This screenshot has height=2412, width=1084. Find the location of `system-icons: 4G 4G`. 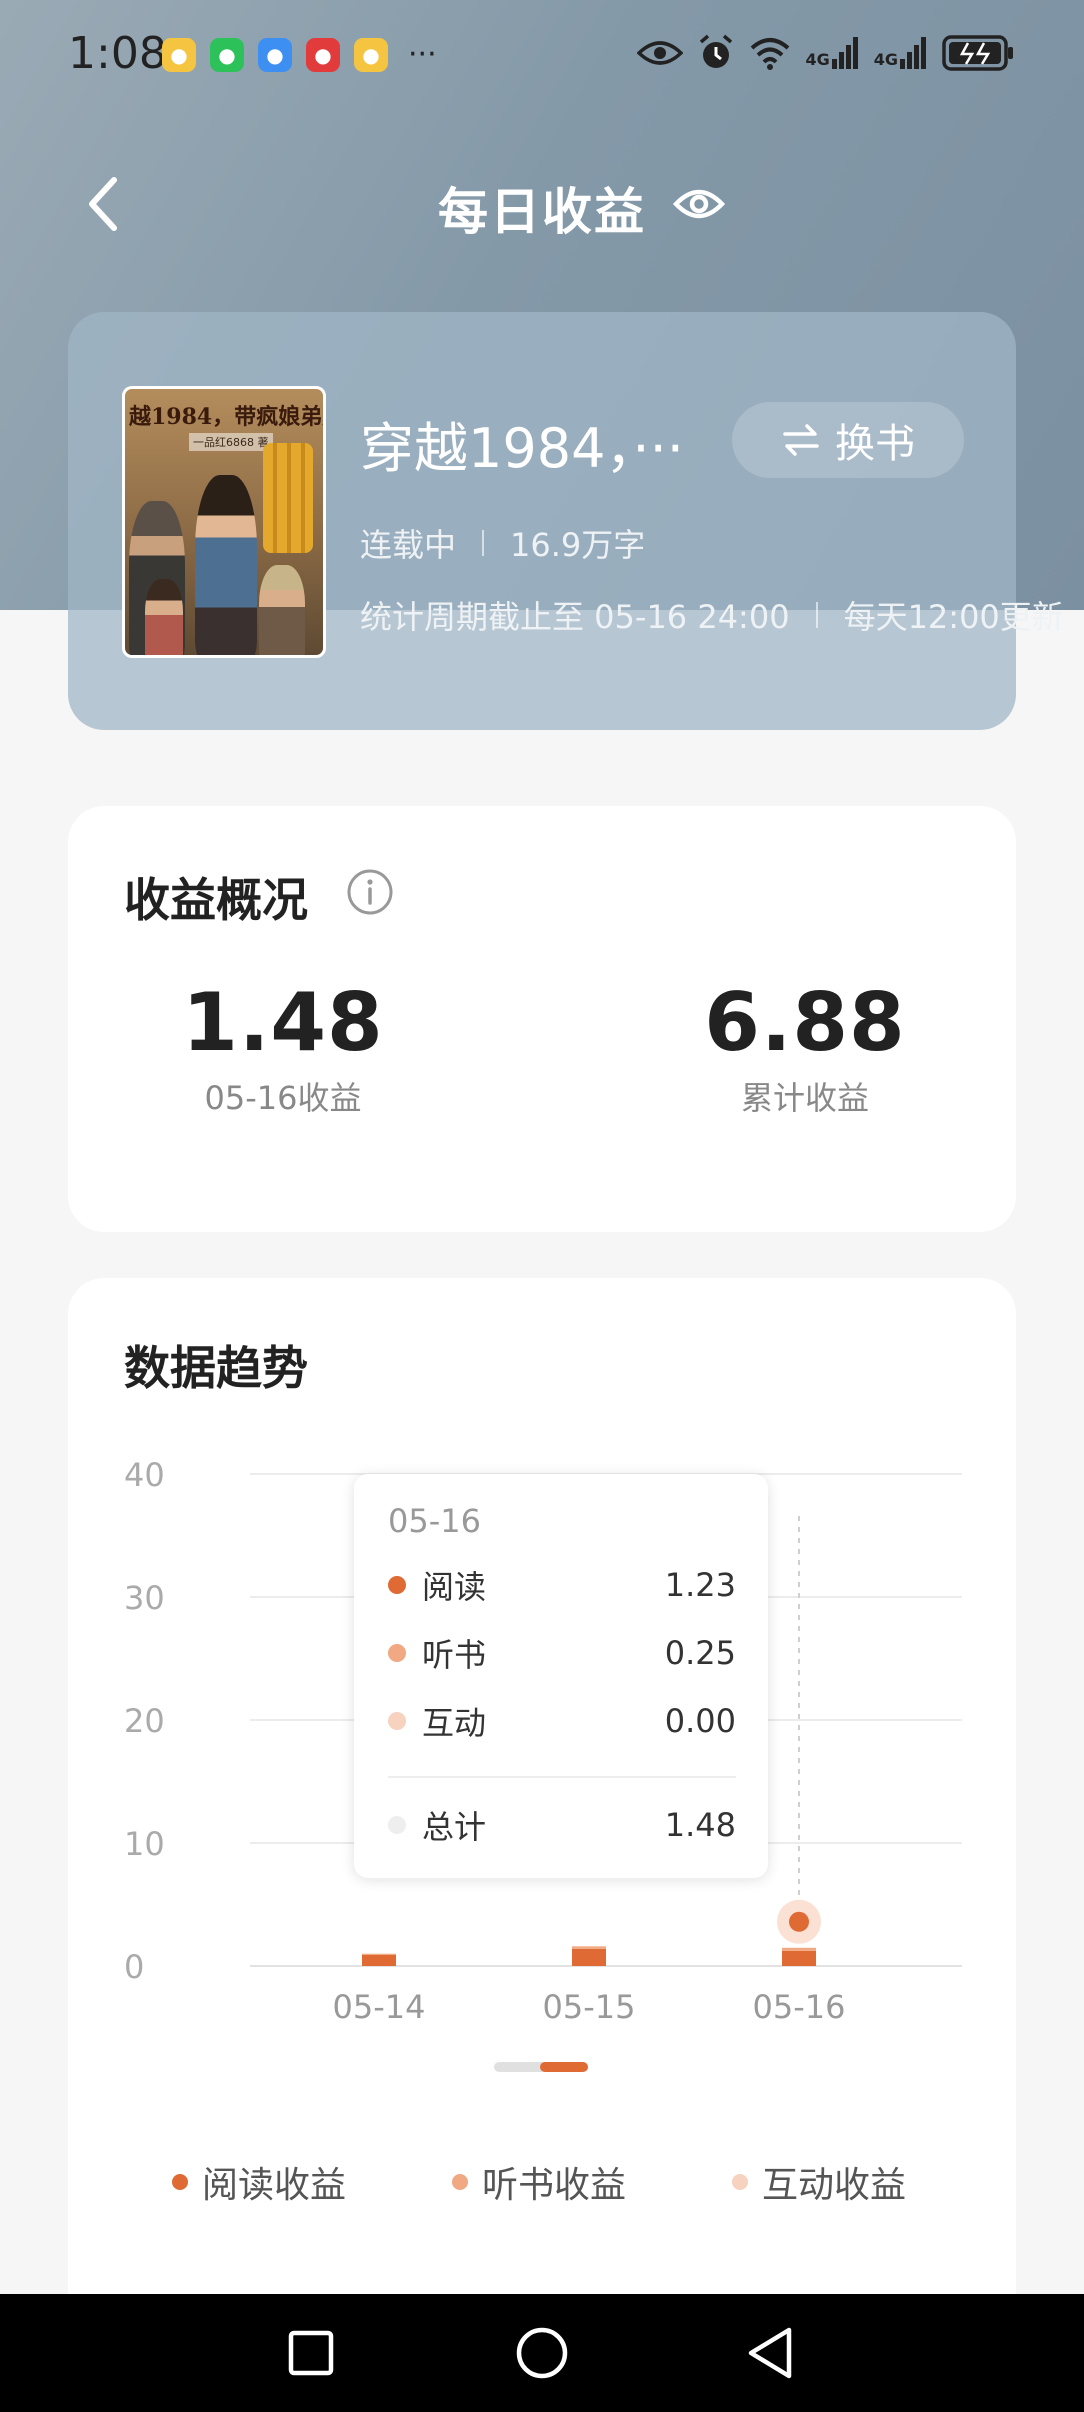

system-icons: 4G 4G is located at coordinates (825, 53).